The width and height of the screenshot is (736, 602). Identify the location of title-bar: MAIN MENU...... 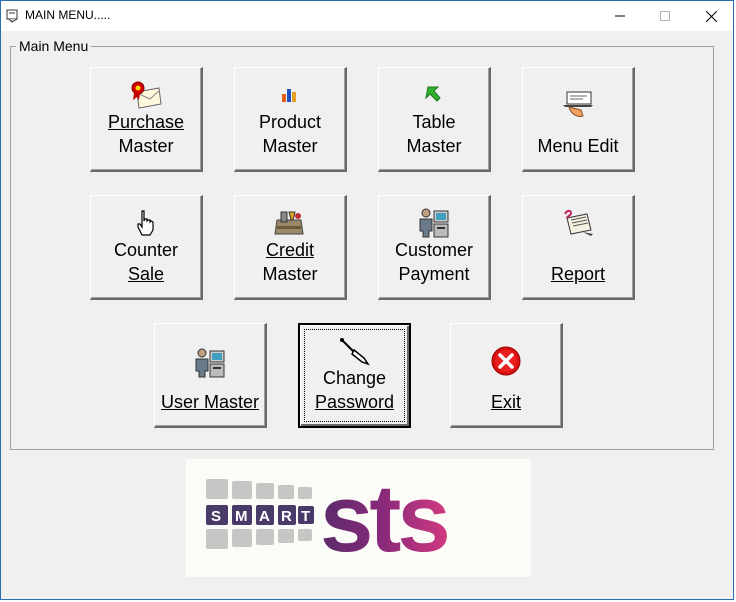
(367, 16).